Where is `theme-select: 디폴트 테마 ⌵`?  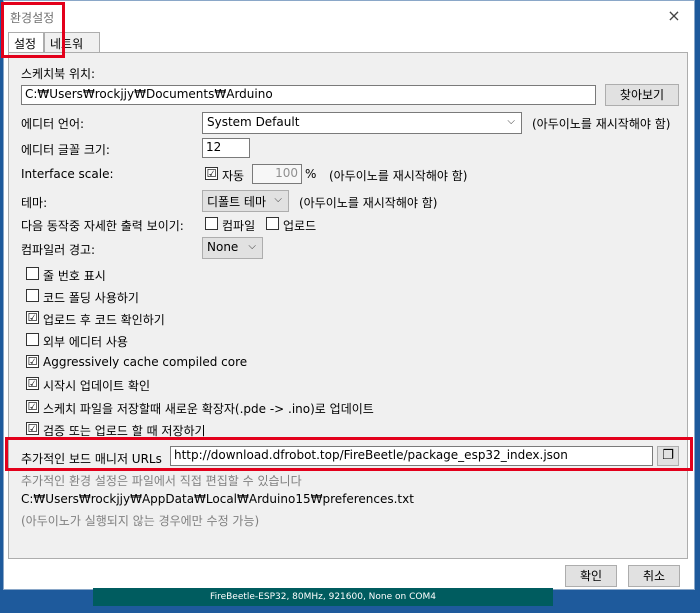
theme-select: 디폴트 테마 ⌵ is located at coordinates (245, 201).